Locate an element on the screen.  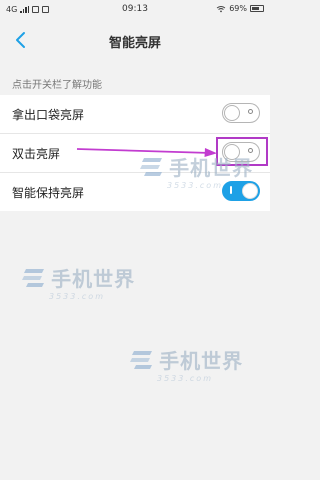
setting-label: 拿出口袋亮屏 is located at coordinates (48, 115).